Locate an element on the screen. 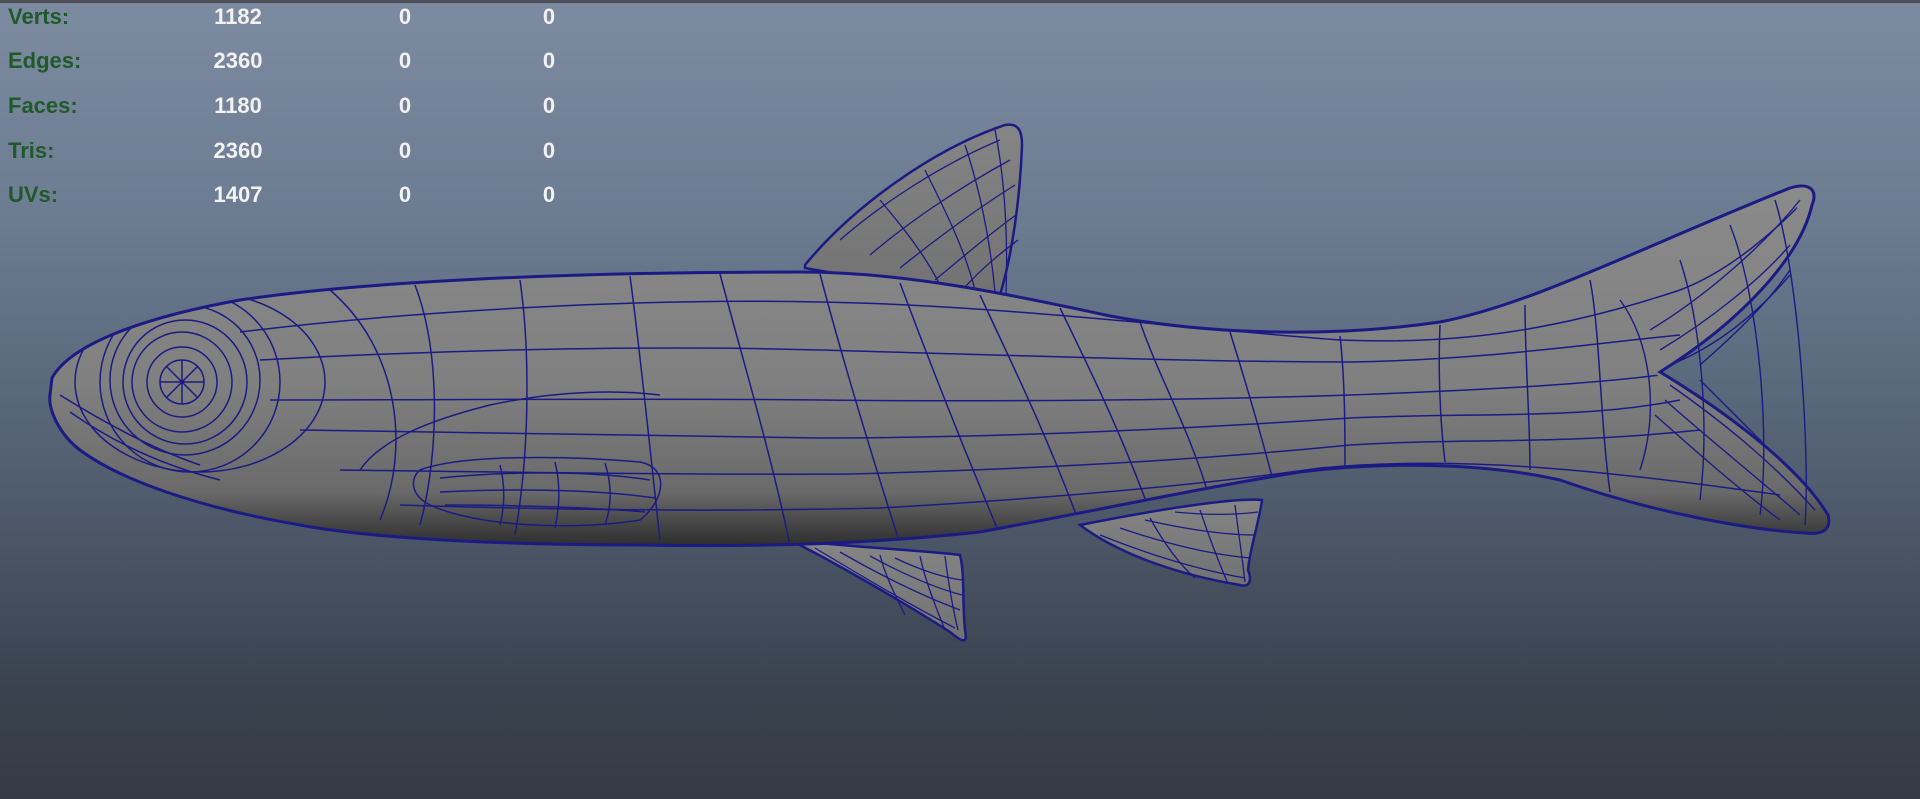 The height and width of the screenshot is (799, 1920). hud-row-verts: Verts: 1182 0 0 is located at coordinates (300, 17).